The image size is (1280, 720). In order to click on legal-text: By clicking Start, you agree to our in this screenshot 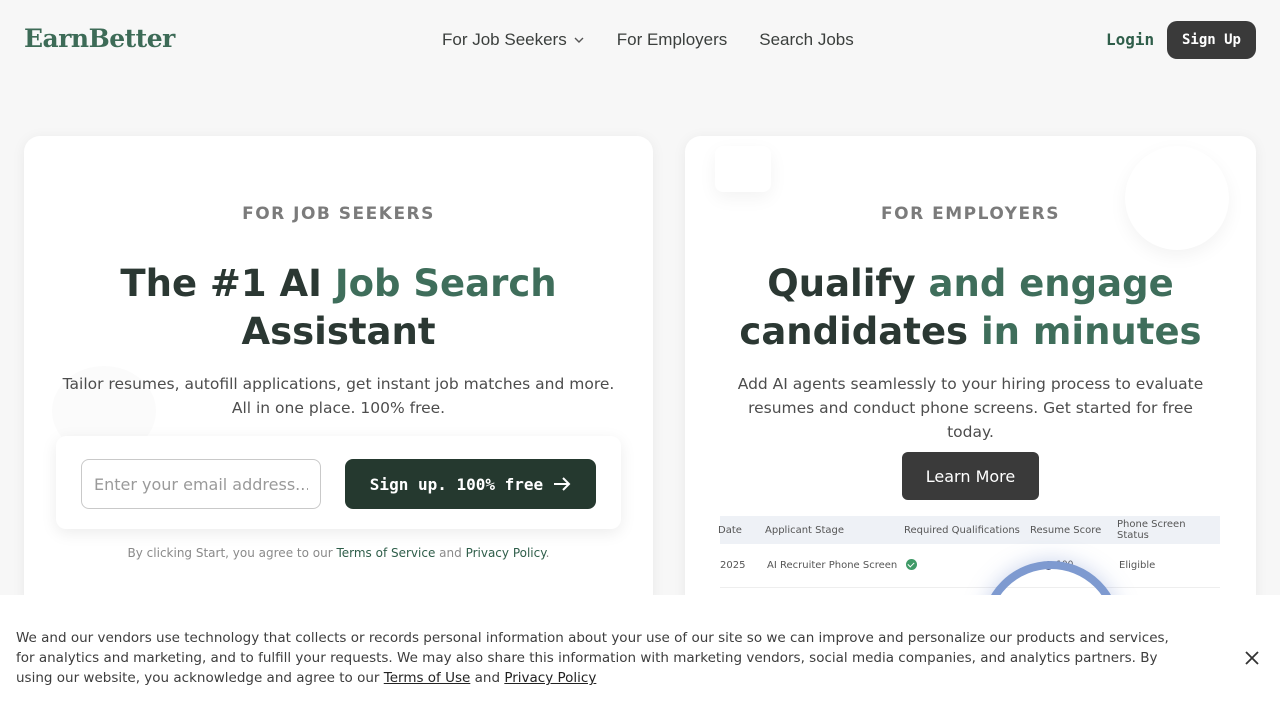, I will do `click(232, 553)`.